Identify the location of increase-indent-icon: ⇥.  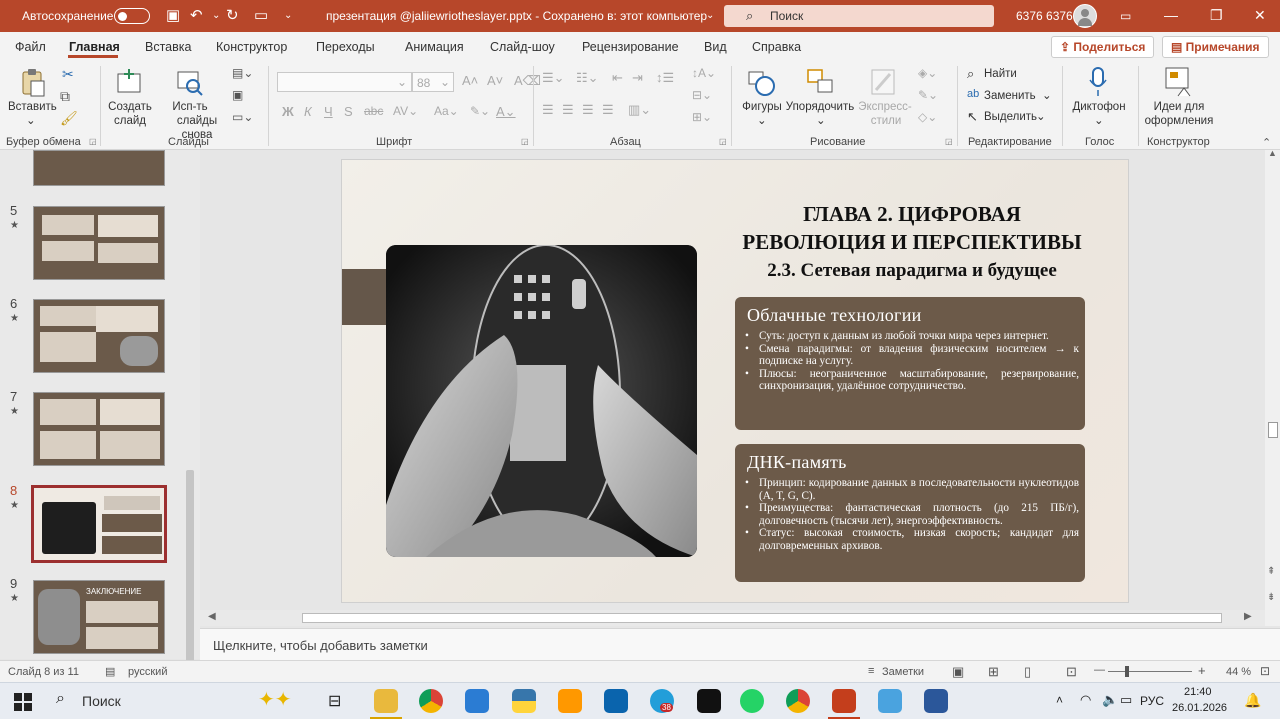
(637, 78).